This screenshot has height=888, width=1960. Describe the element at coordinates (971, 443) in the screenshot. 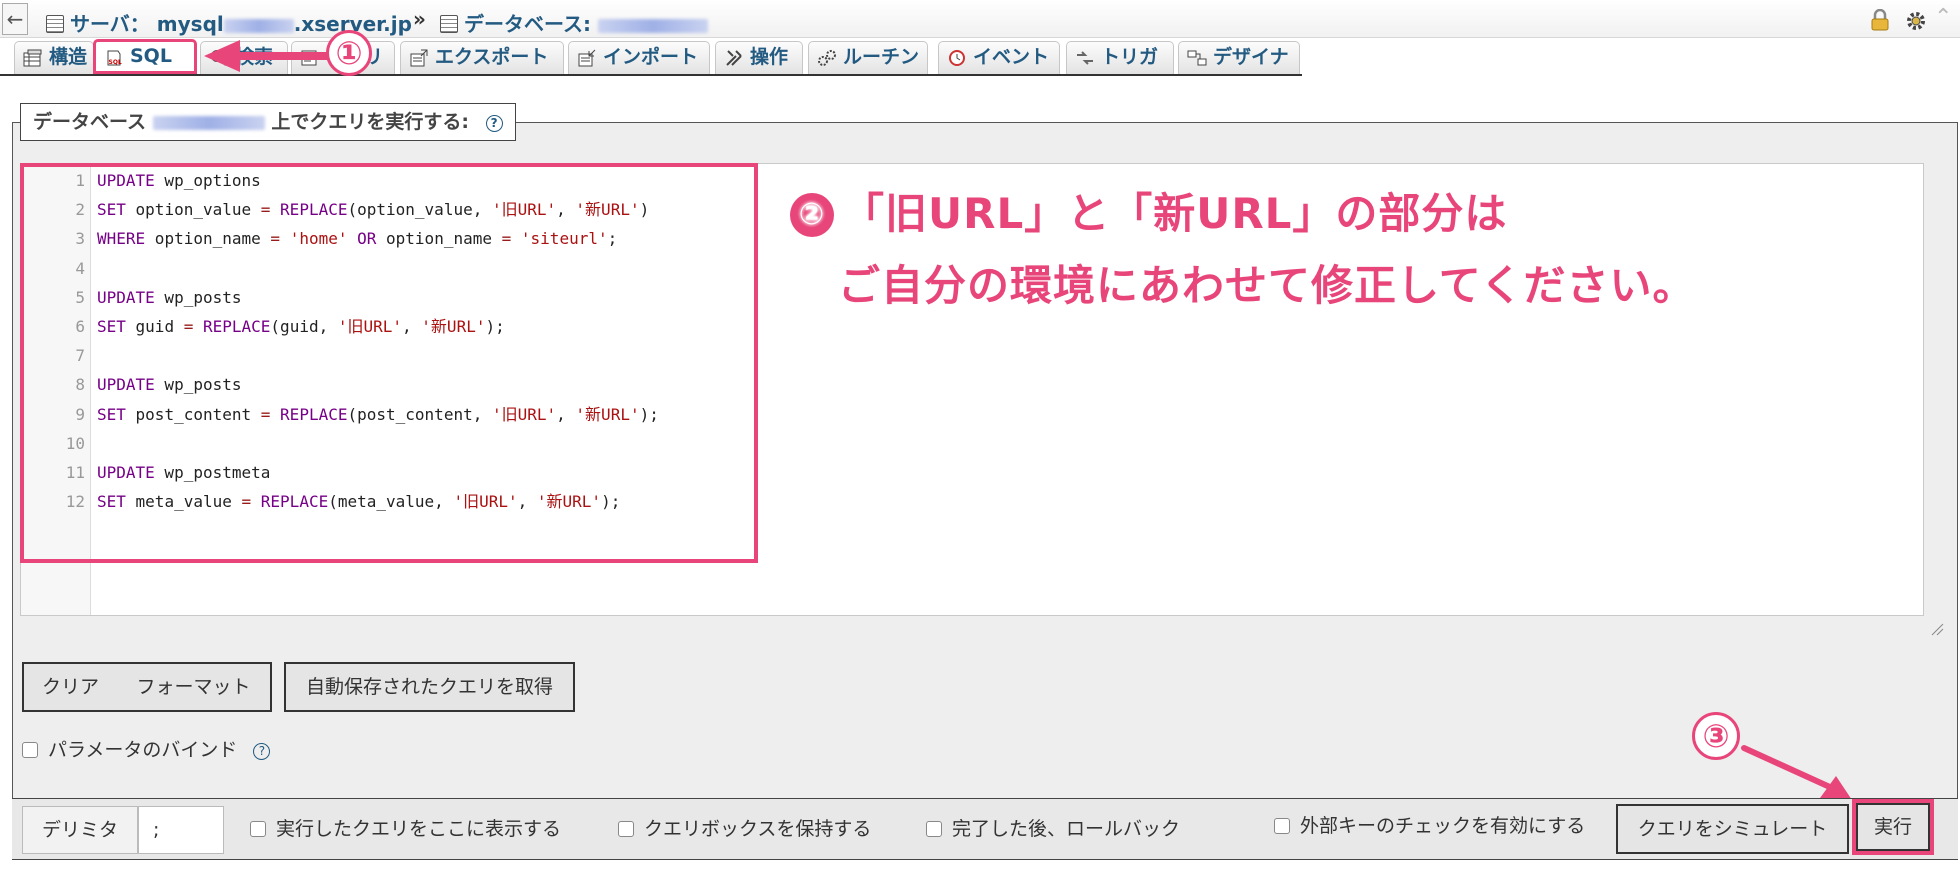

I see `code-line: 10` at that location.